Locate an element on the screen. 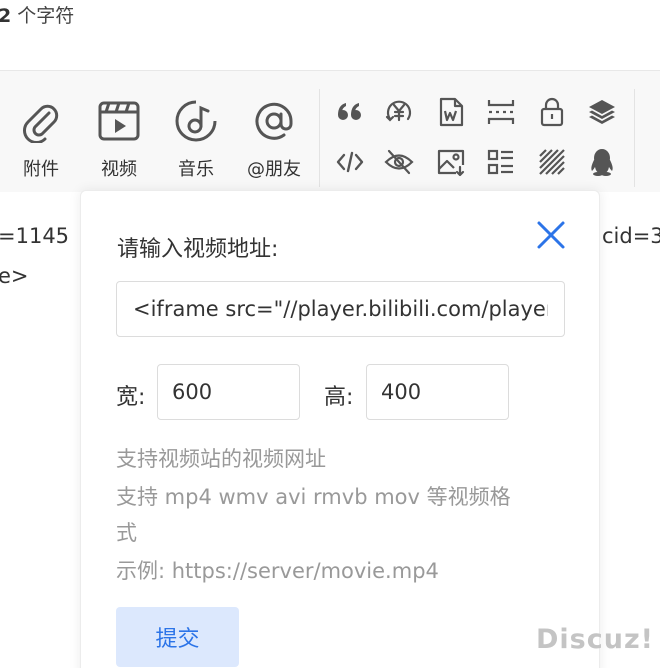  toolbar-divider is located at coordinates (319, 138).